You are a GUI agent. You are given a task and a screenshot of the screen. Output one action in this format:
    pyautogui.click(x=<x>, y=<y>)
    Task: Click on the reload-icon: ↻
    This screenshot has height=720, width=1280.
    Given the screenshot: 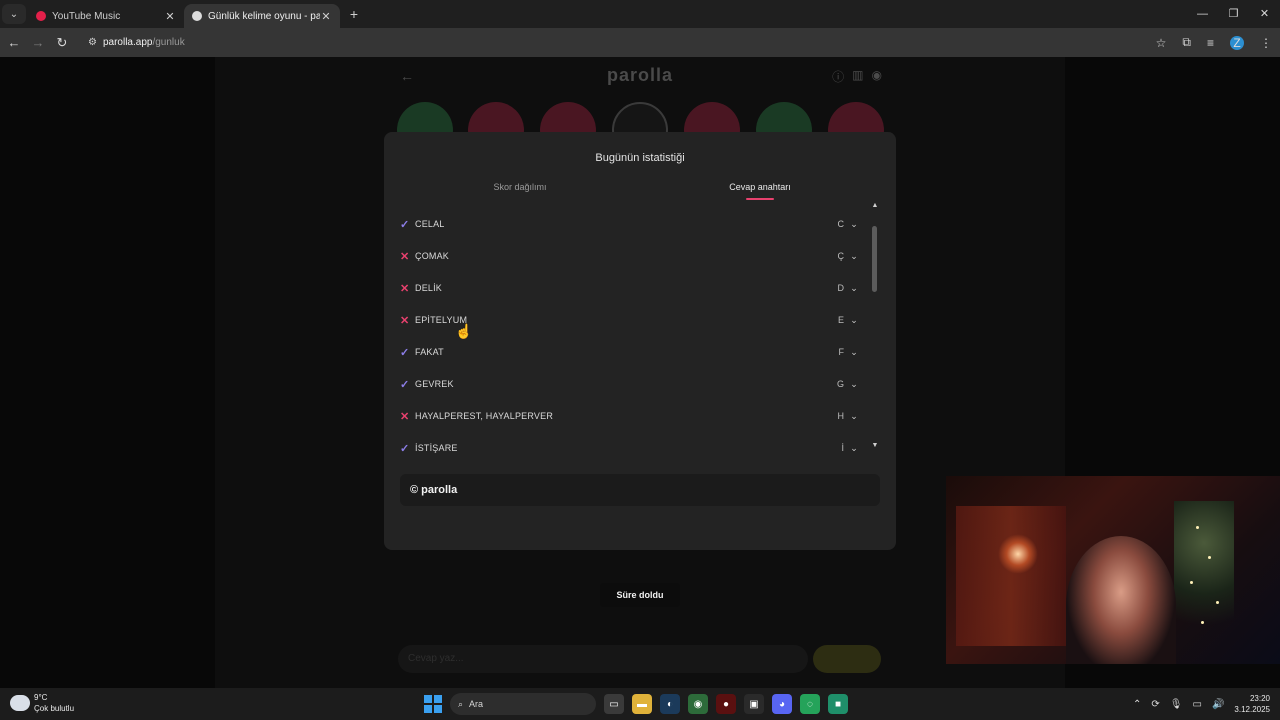 What is the action you would take?
    pyautogui.click(x=62, y=43)
    